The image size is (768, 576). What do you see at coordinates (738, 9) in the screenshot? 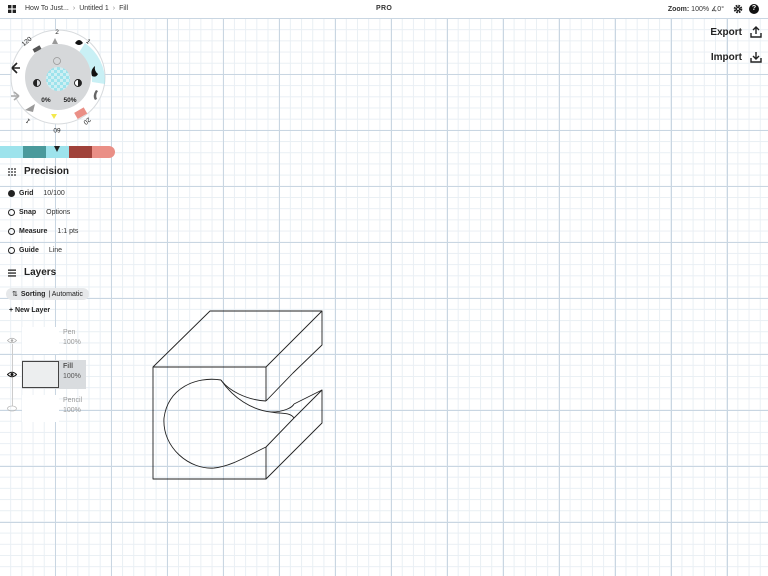
I see `gear-icon` at bounding box center [738, 9].